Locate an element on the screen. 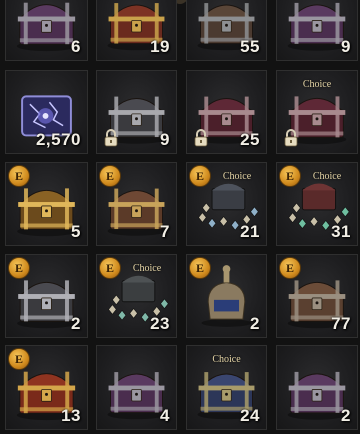  inventory-slot: Choice E 31 is located at coordinates (317, 204).